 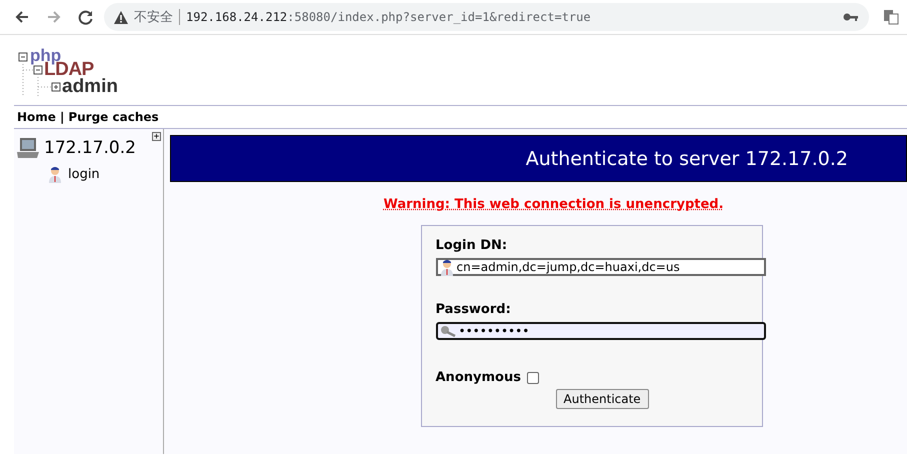 What do you see at coordinates (553, 204) in the screenshot?
I see `warning-text: Warning: This web connection is unencrypted.` at bounding box center [553, 204].